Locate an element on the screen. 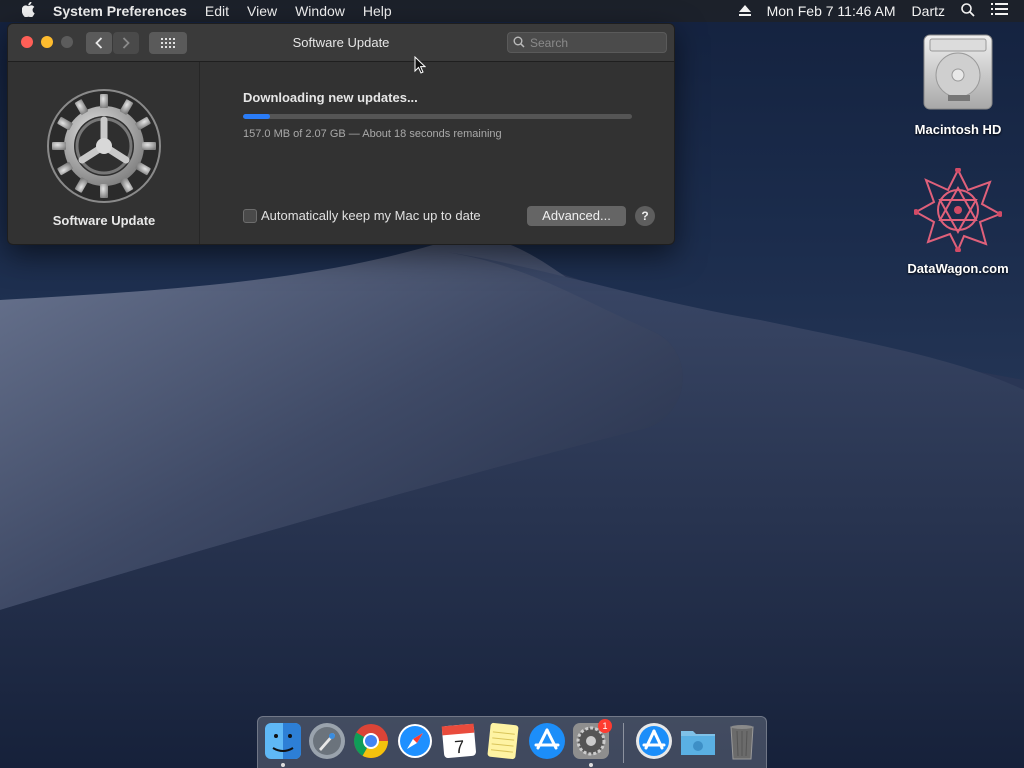  menu-window: Window is located at coordinates (320, 11).